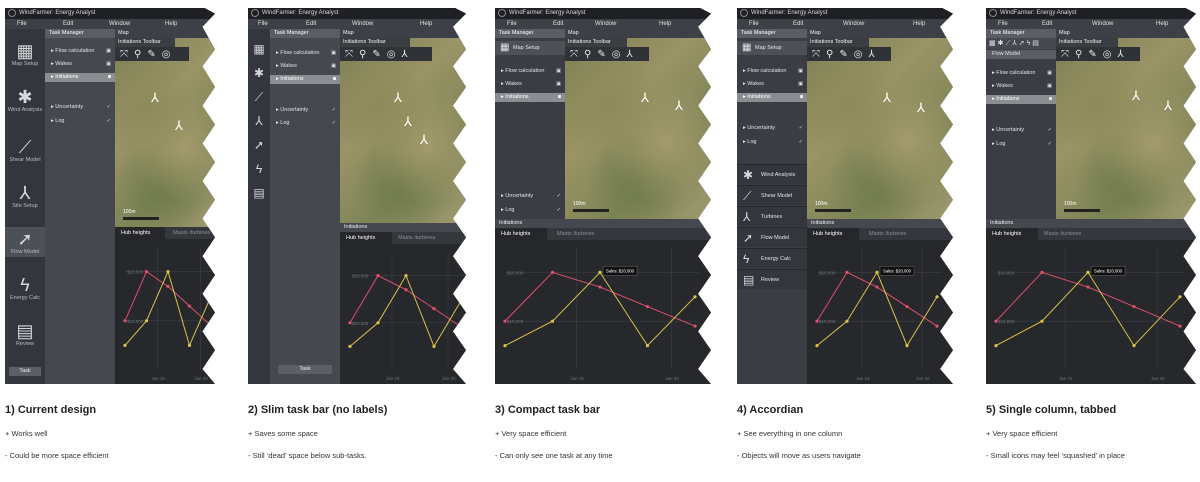  I want to click on report-icon: ▤, so click(1036, 43).